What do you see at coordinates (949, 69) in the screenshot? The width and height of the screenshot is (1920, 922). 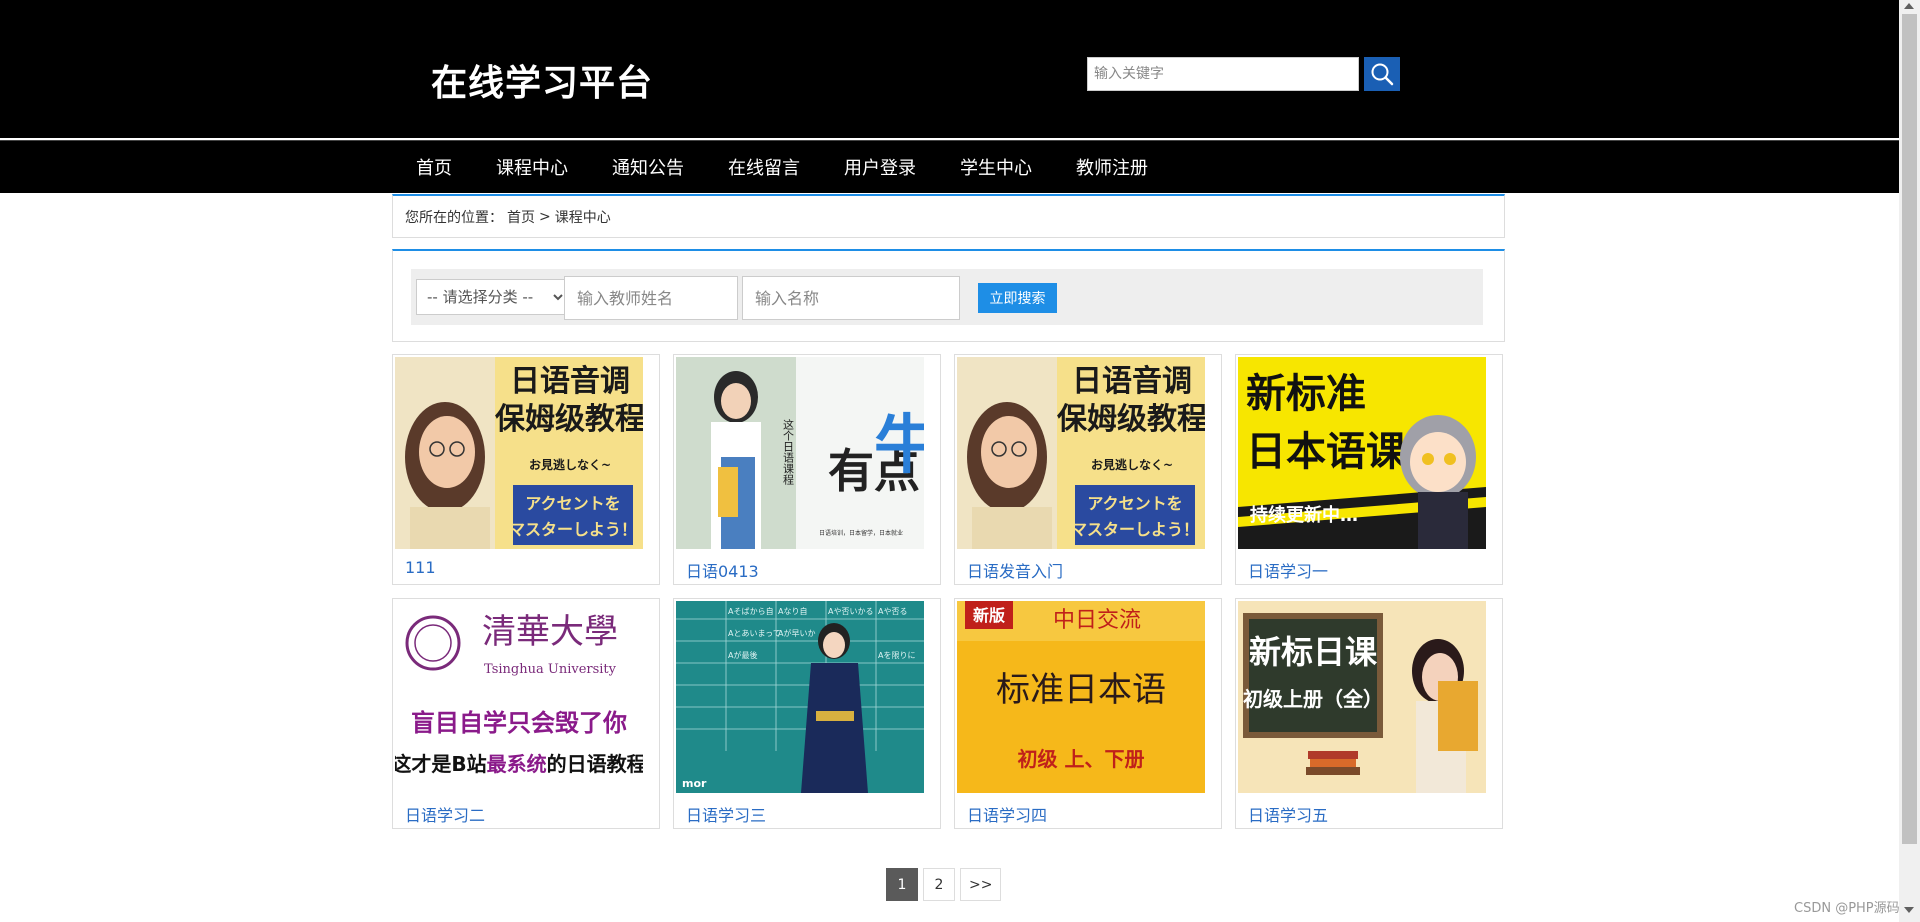 I see `site-header: 在线学习平台` at bounding box center [949, 69].